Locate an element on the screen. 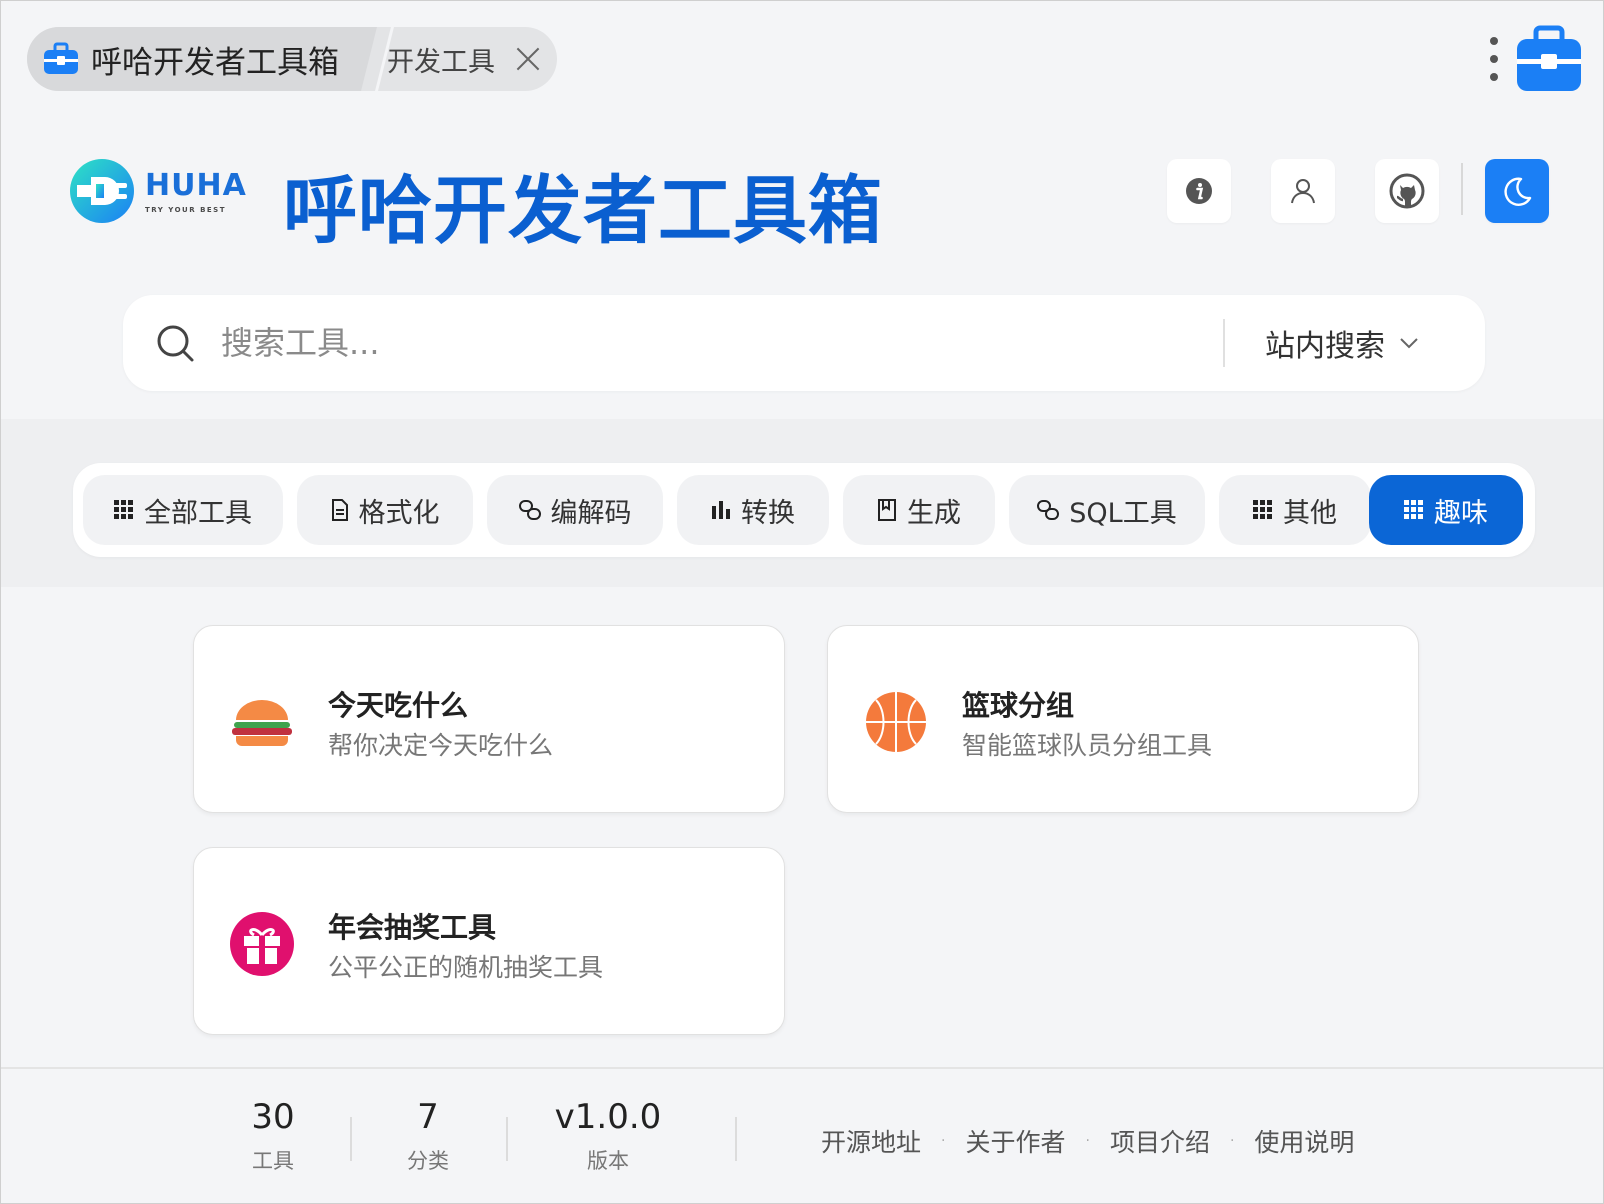 The width and height of the screenshot is (1604, 1204). user-icon is located at coordinates (1303, 191).